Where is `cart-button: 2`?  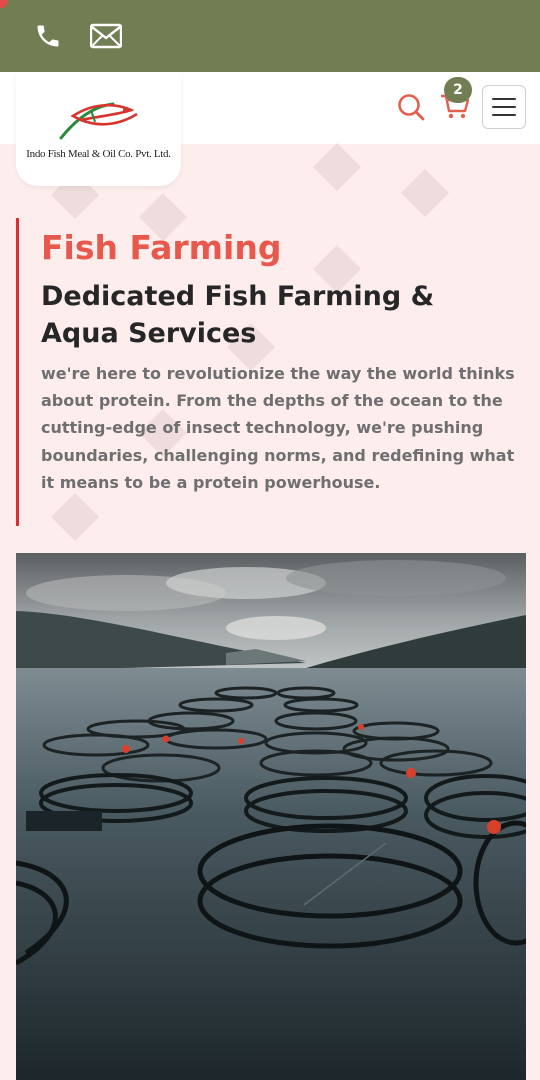
cart-button: 2 is located at coordinates (455, 100).